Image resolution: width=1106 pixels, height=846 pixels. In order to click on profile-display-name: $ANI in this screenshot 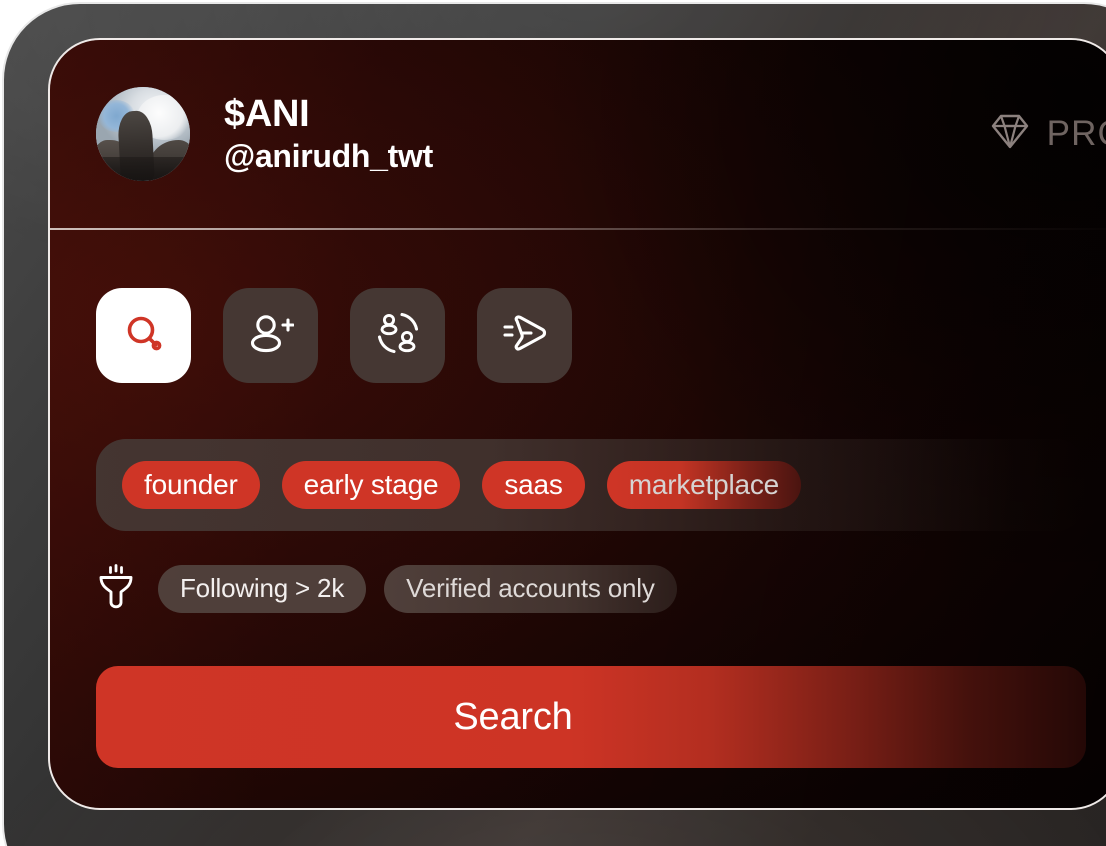, I will do `click(267, 113)`.